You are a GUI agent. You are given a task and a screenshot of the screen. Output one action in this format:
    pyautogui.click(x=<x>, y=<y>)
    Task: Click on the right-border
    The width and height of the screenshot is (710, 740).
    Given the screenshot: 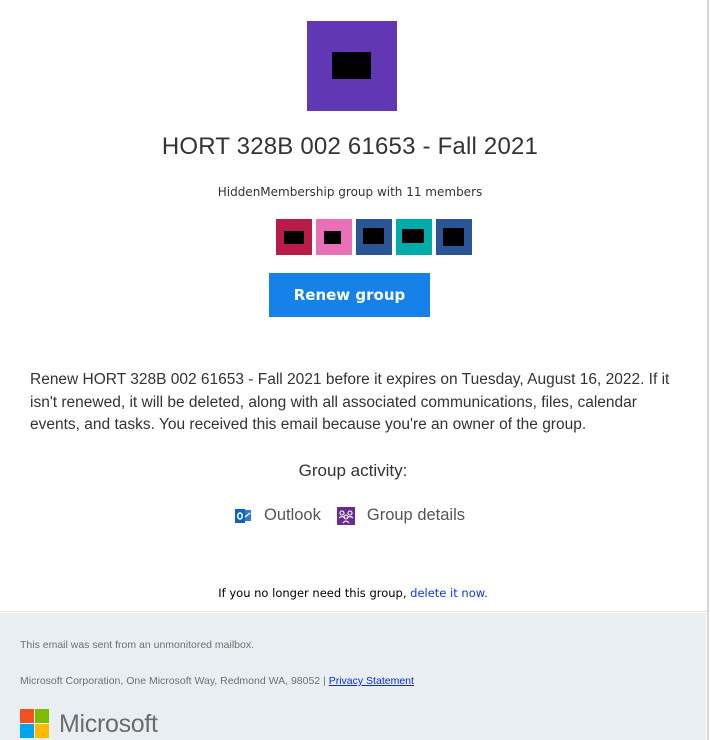 What is the action you would take?
    pyautogui.click(x=708, y=370)
    